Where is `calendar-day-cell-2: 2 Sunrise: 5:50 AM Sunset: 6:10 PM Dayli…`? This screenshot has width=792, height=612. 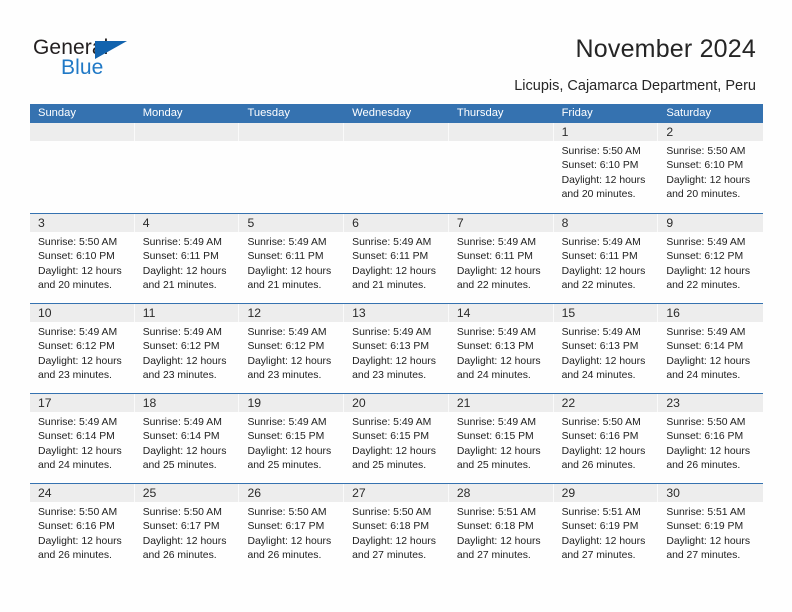
calendar-day-cell-2: 2 Sunrise: 5:50 AM Sunset: 6:10 PM Dayli… is located at coordinates (711, 168).